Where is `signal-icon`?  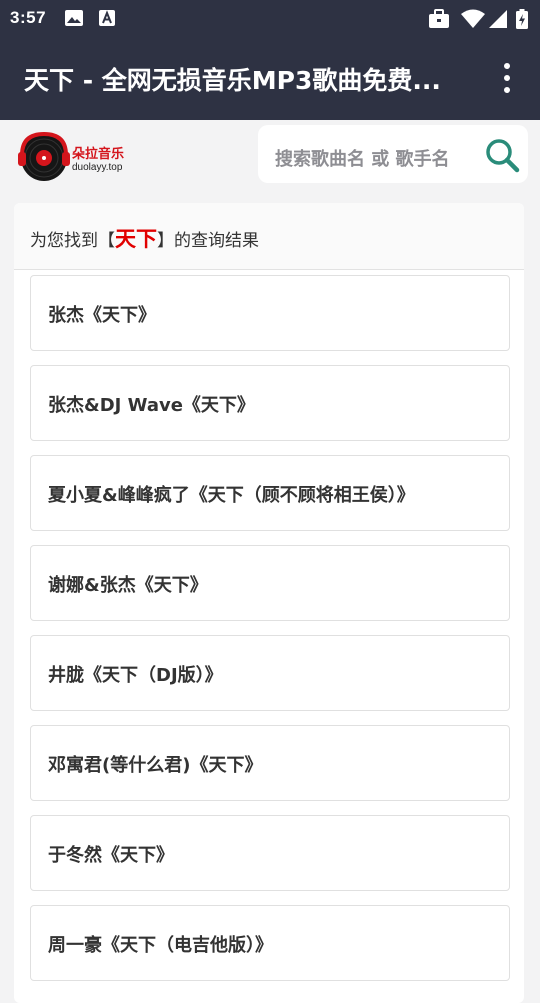
signal-icon is located at coordinates (498, 19).